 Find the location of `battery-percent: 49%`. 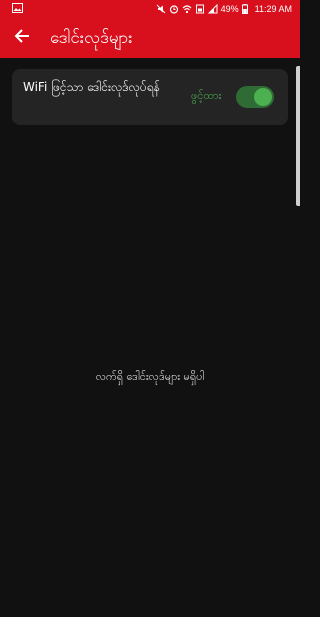

battery-percent: 49% is located at coordinates (229, 9).